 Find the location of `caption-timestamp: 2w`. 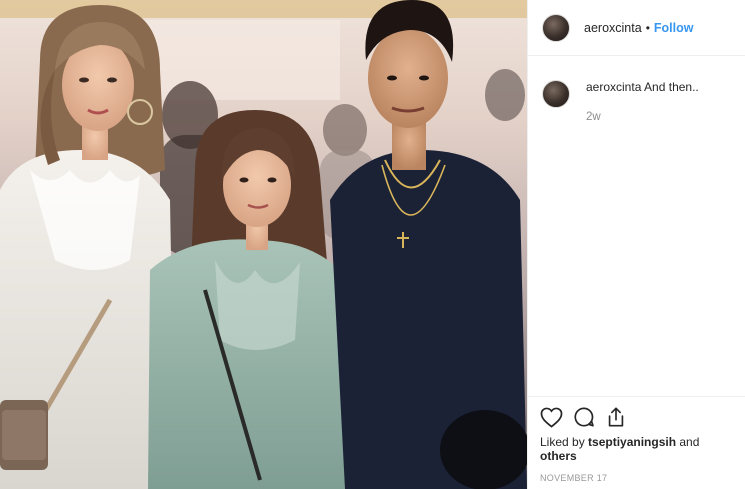

caption-timestamp: 2w is located at coordinates (642, 117).